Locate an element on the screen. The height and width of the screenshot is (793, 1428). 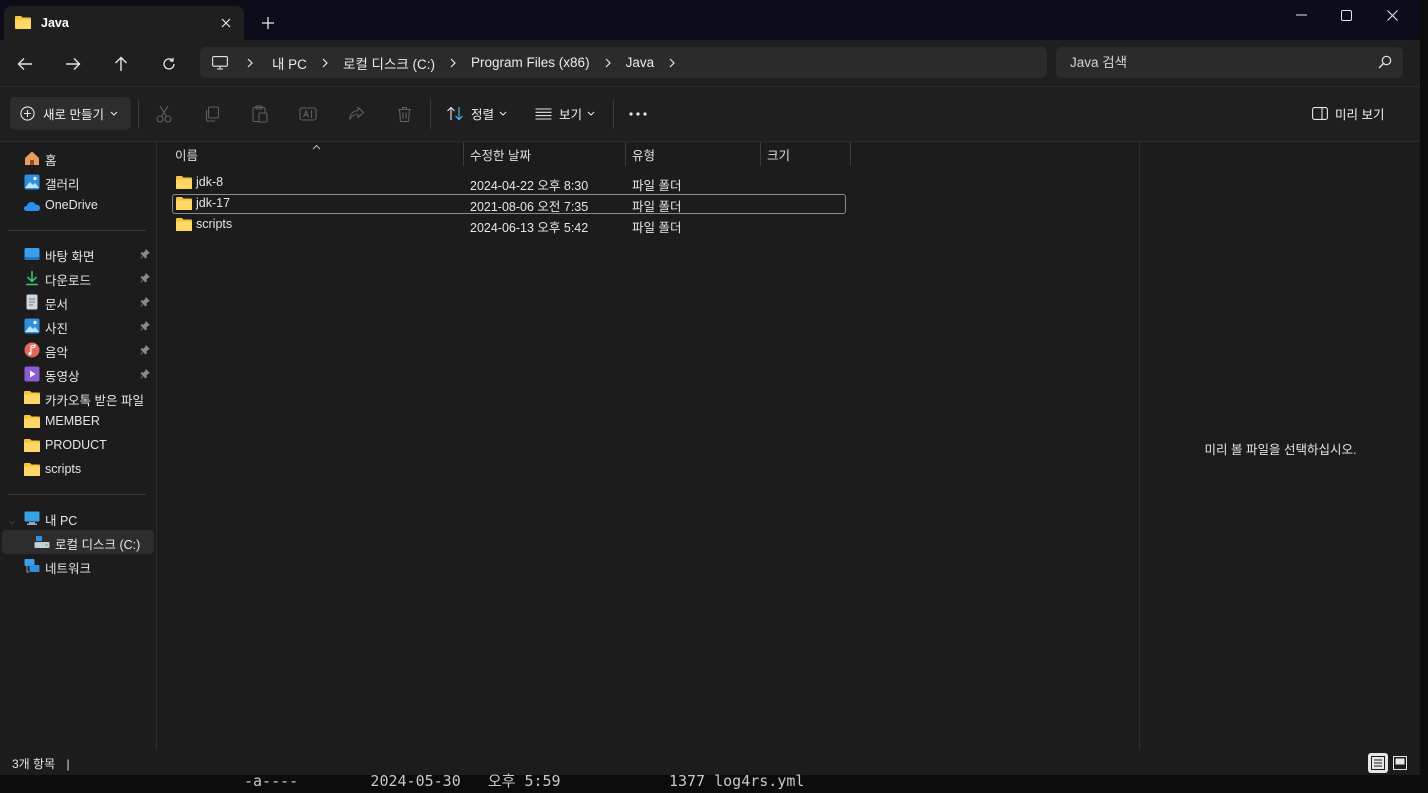
column-header-modified: 수정한 날짜 is located at coordinates (547, 154).